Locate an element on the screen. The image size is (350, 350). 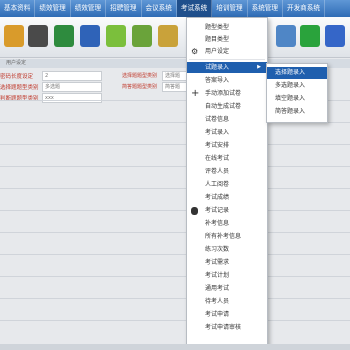
form-field: 2 is located at coordinates (72, 76).